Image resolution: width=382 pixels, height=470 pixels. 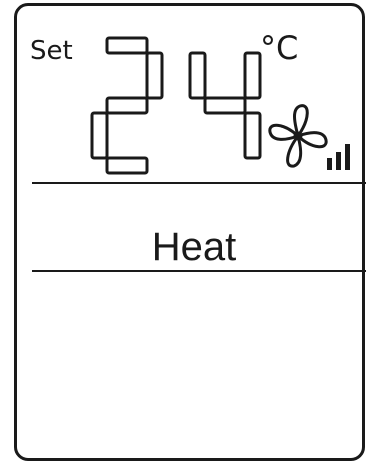 What do you see at coordinates (194, 247) in the screenshot?
I see `mode-label: Heat` at bounding box center [194, 247].